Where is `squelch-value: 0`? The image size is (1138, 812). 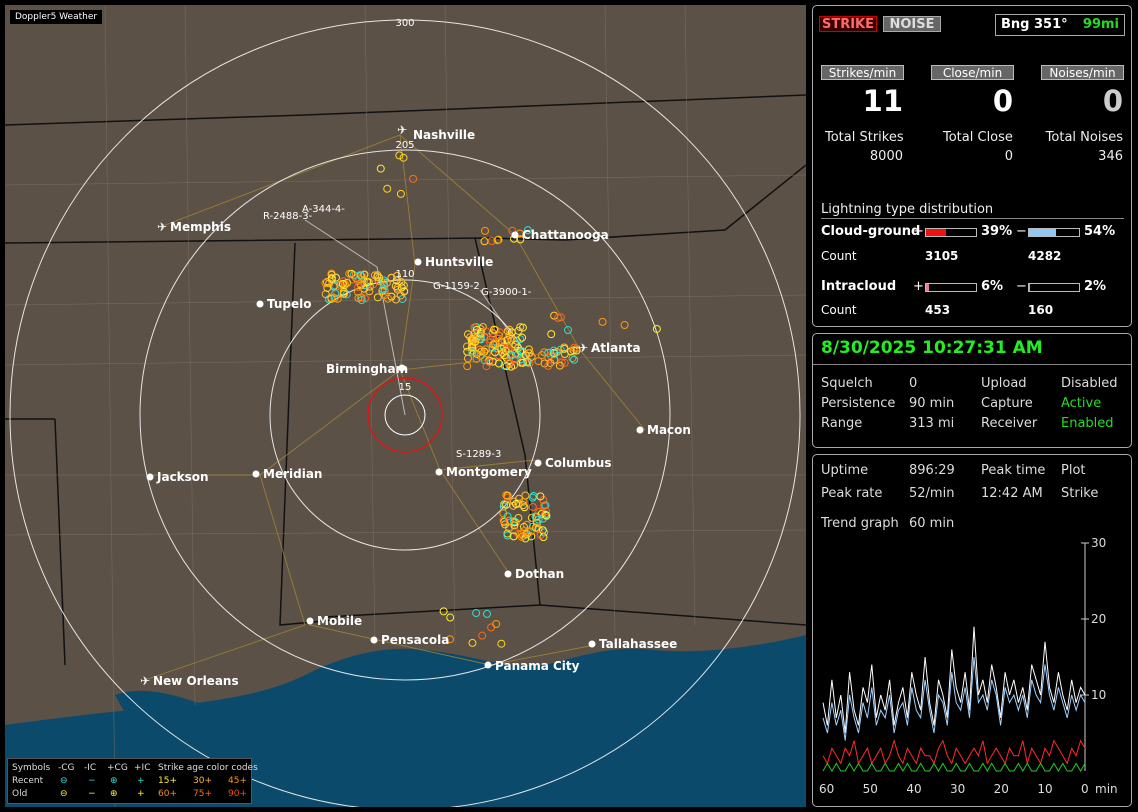 squelch-value: 0 is located at coordinates (913, 383).